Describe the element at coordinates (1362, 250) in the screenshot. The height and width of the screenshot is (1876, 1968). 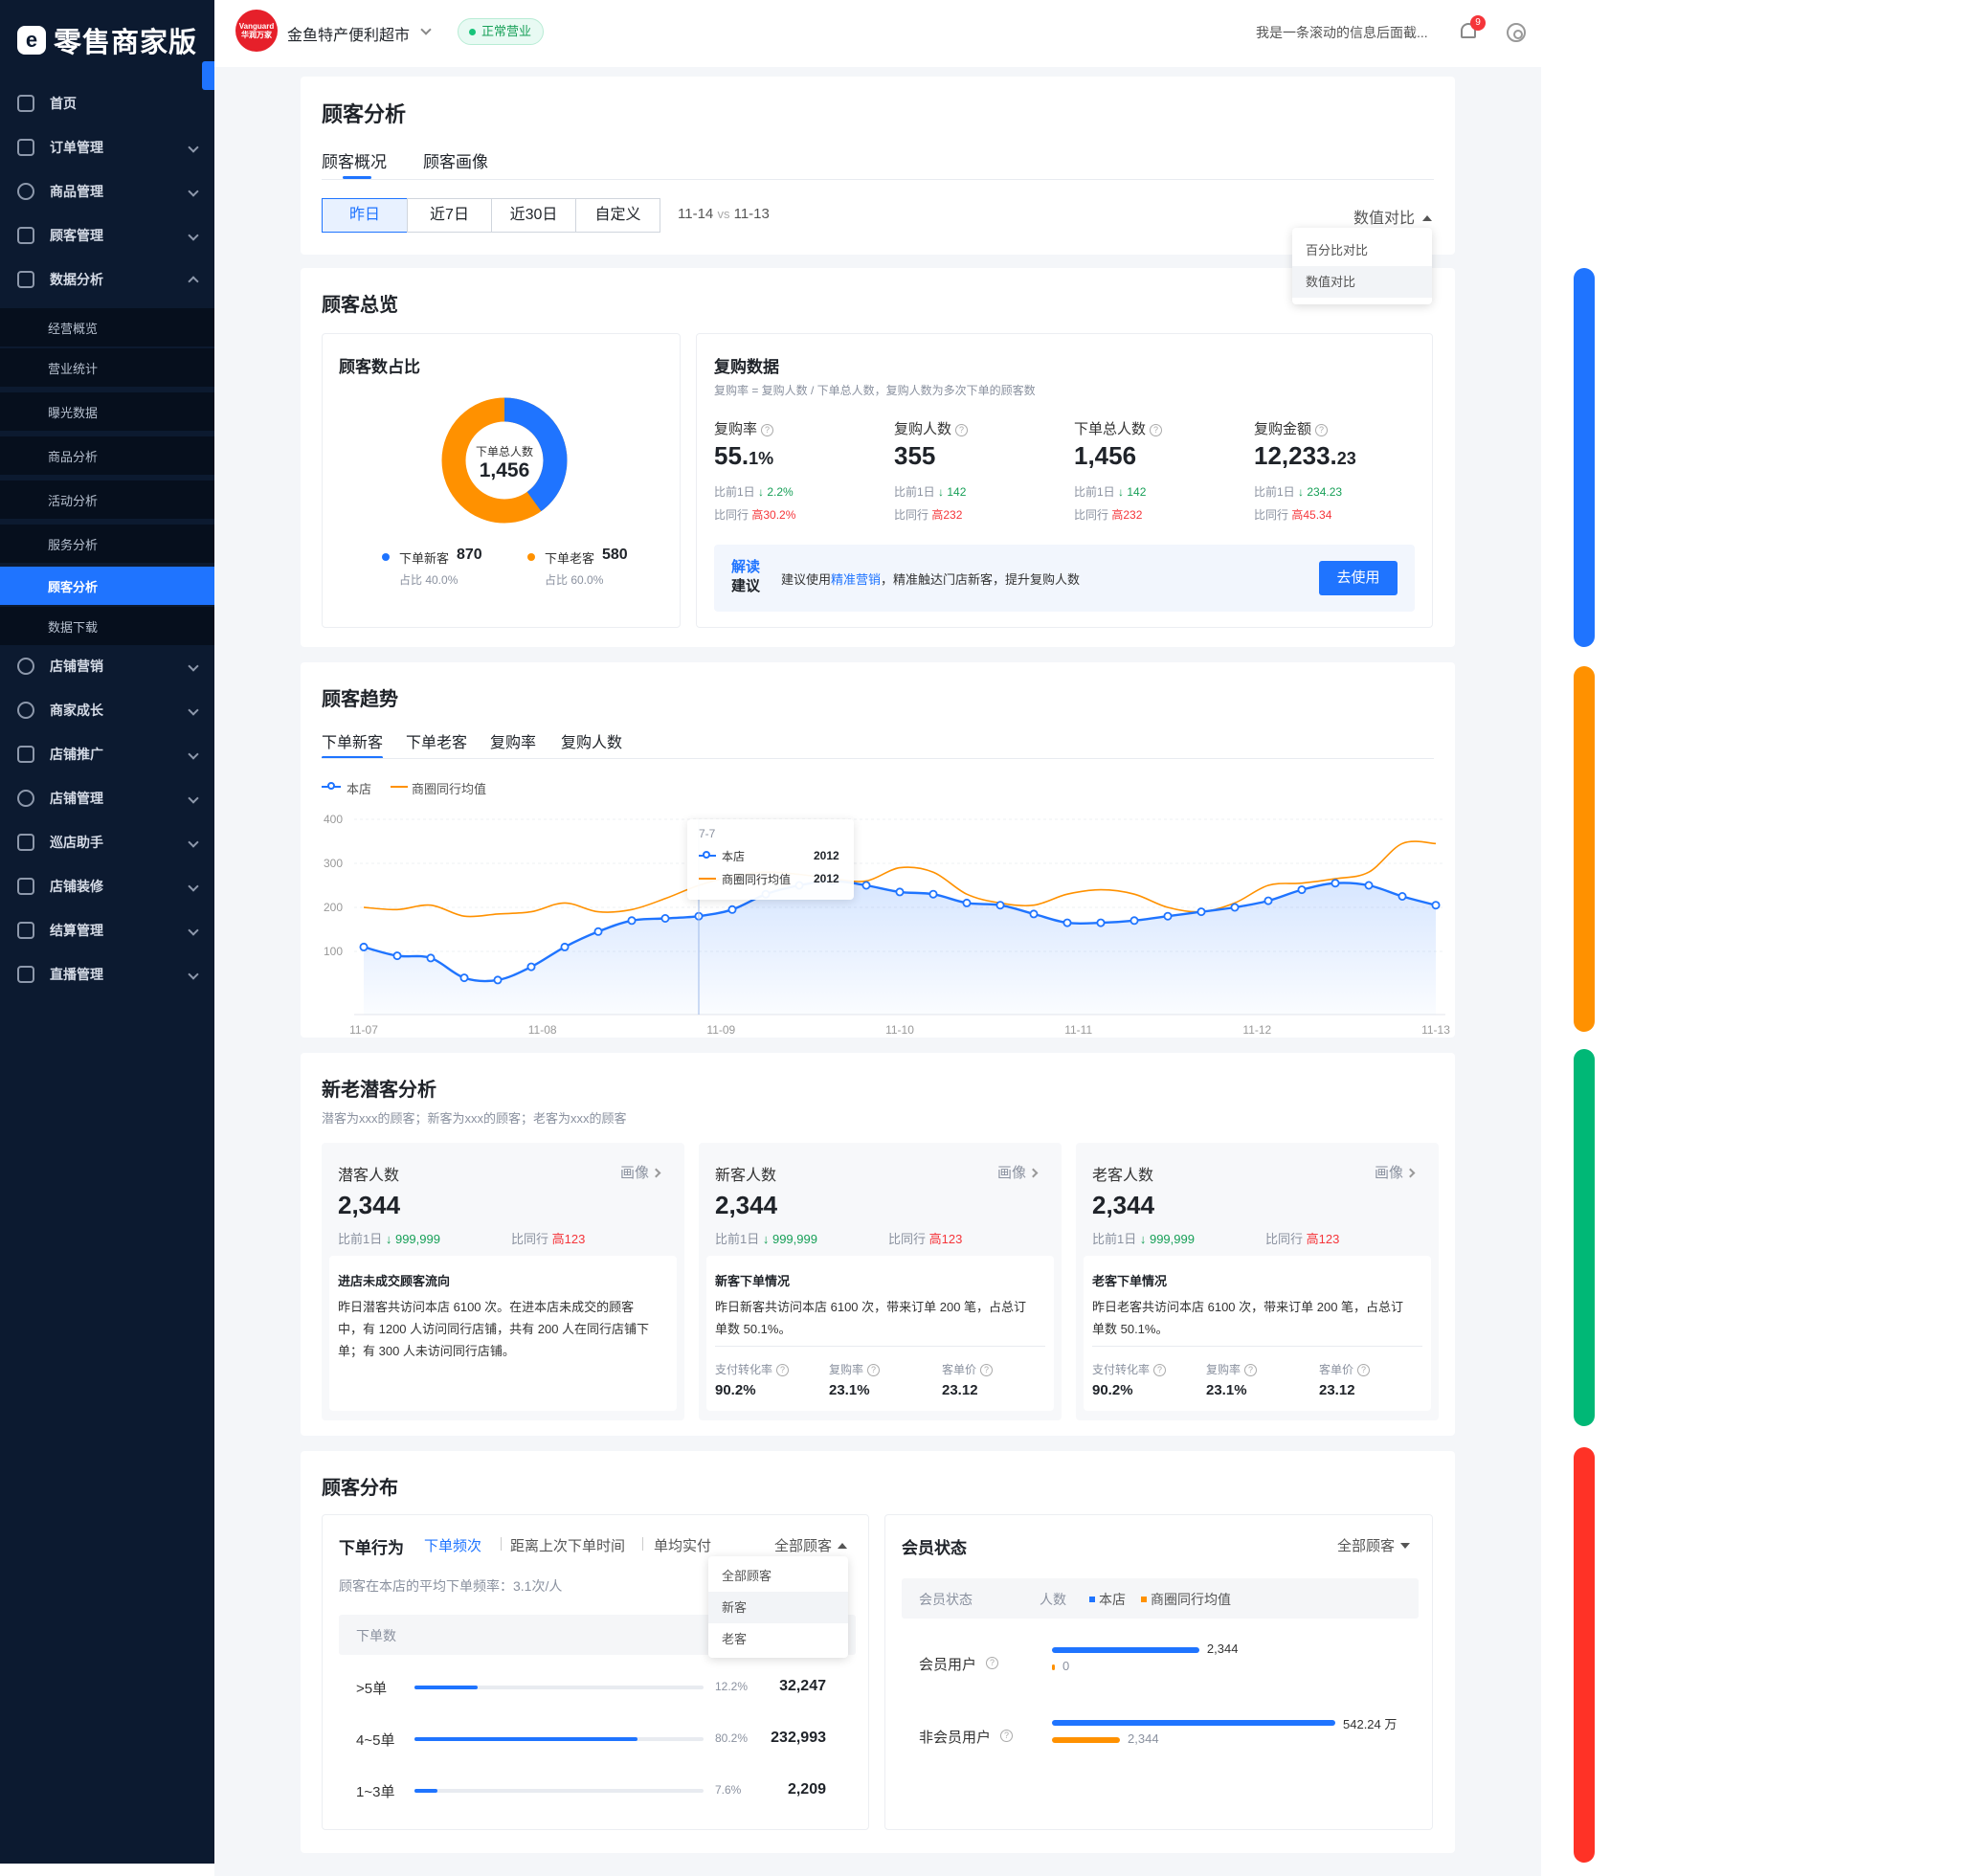
I see `option-percent-compare: 百分比对比` at that location.